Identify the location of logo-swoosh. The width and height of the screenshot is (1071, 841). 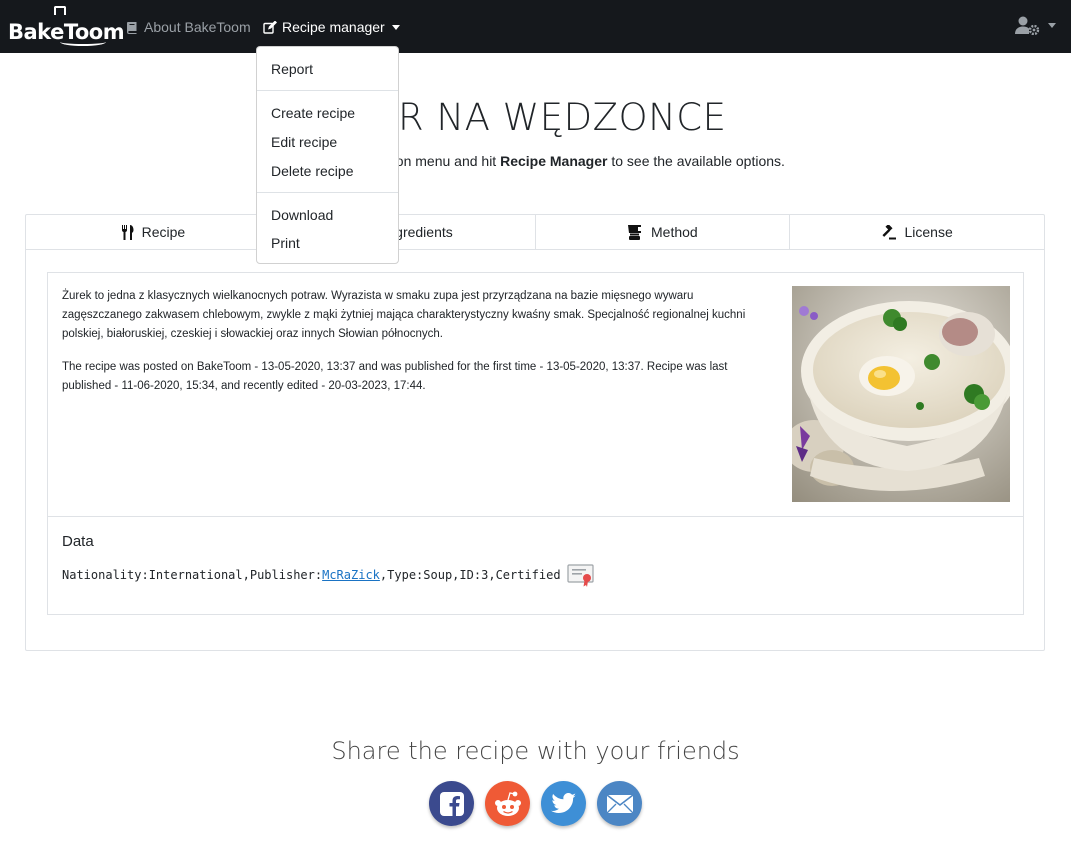
(83, 42).